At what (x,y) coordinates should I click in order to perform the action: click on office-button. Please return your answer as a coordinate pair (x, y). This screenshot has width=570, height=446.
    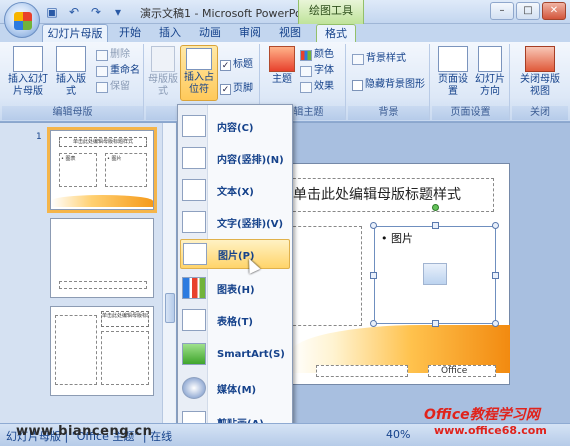
    Looking at the image, I should click on (22, 20).